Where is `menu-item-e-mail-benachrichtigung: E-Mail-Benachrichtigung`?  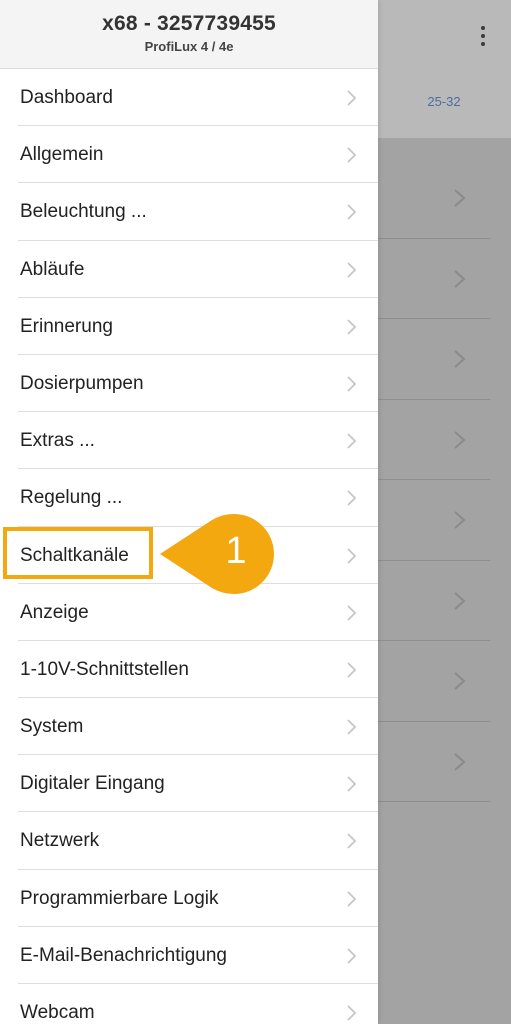
menu-item-e-mail-benachrichtigung: E-Mail-Benachrichtigung is located at coordinates (198, 955).